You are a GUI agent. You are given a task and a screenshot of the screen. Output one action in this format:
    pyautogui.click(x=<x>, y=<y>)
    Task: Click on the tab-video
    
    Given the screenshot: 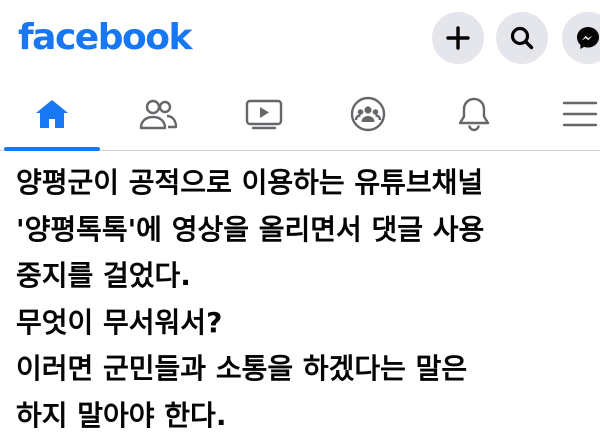 What is the action you would take?
    pyautogui.click(x=264, y=114)
    